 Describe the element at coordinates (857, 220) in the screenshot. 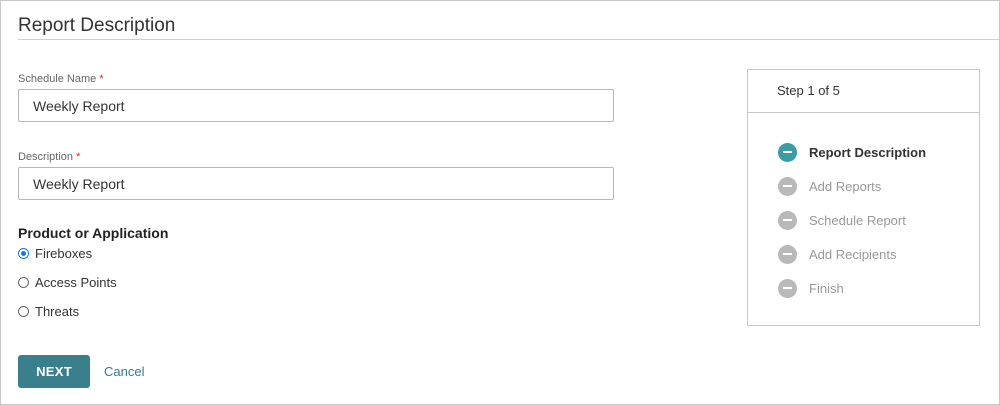

I see `step-label: Schedule Report` at that location.